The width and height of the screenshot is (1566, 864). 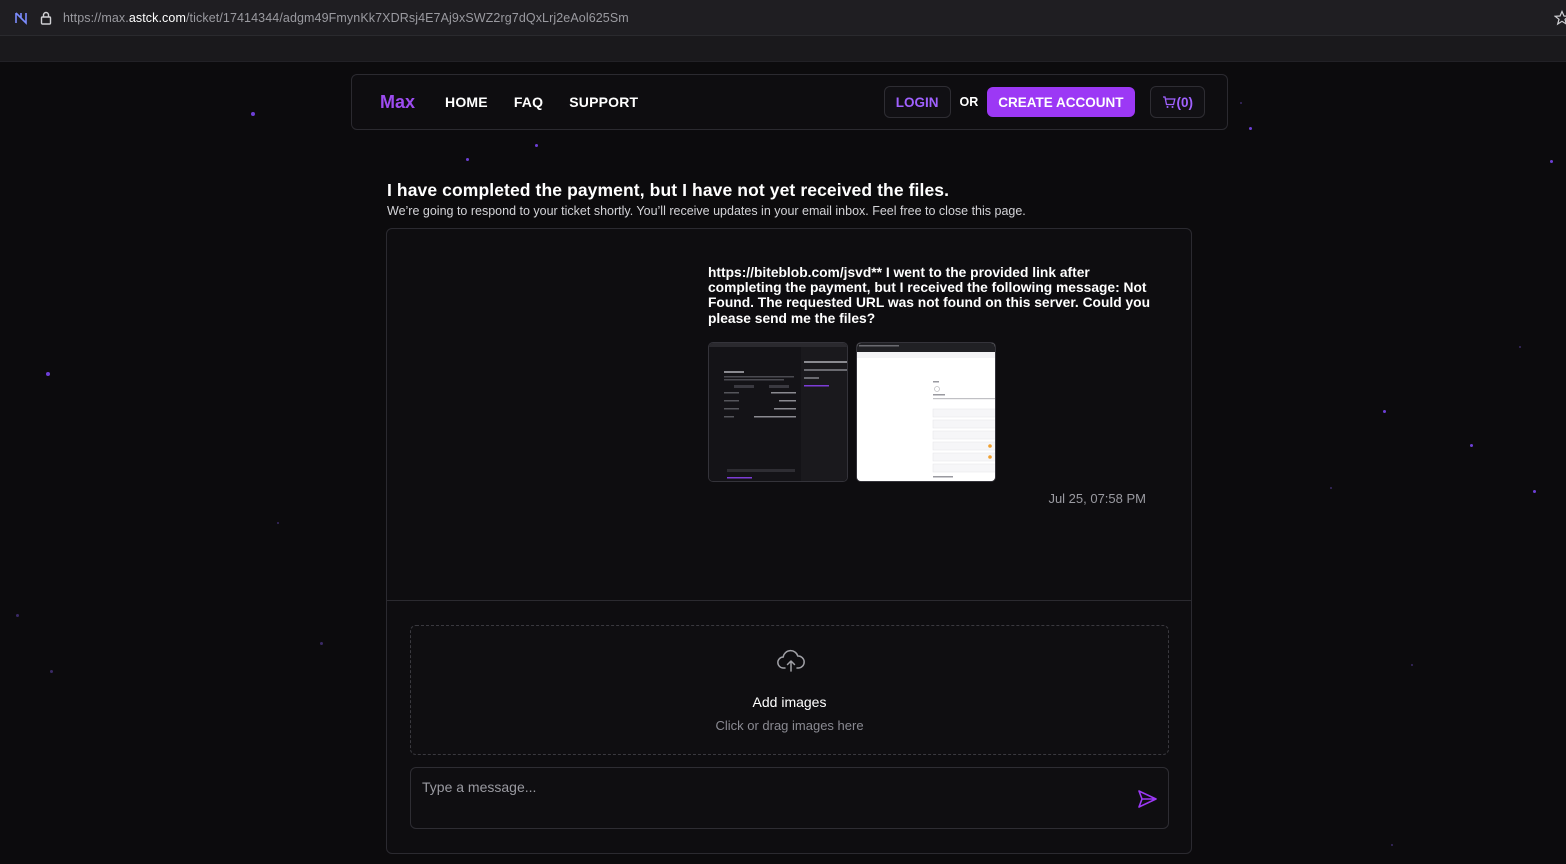 I want to click on nav-actions: LOGIN OR CREATE ACCOUNT (0), so click(x=1044, y=102).